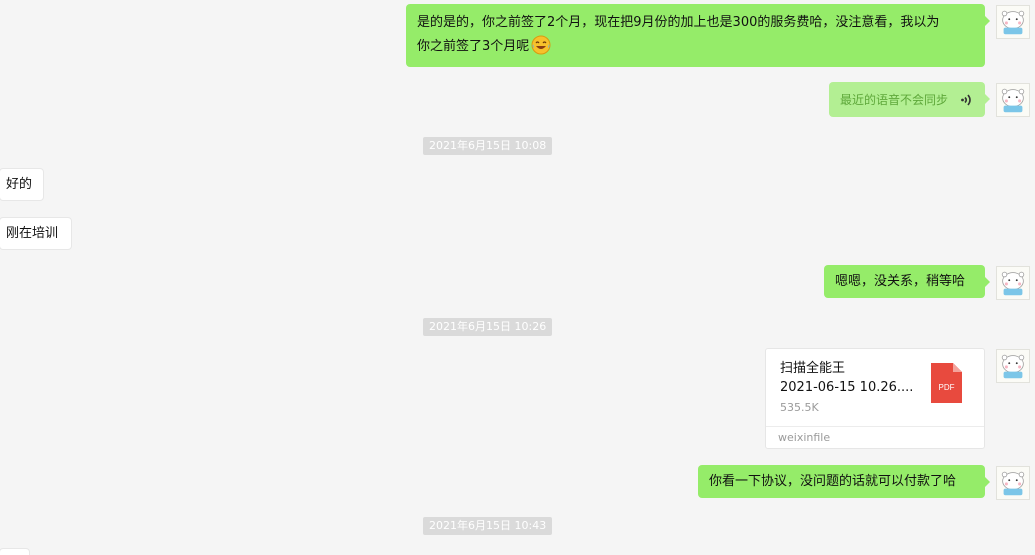 The image size is (1035, 555). What do you see at coordinates (947, 387) in the screenshot?
I see `pdf-icon-label: PDF` at bounding box center [947, 387].